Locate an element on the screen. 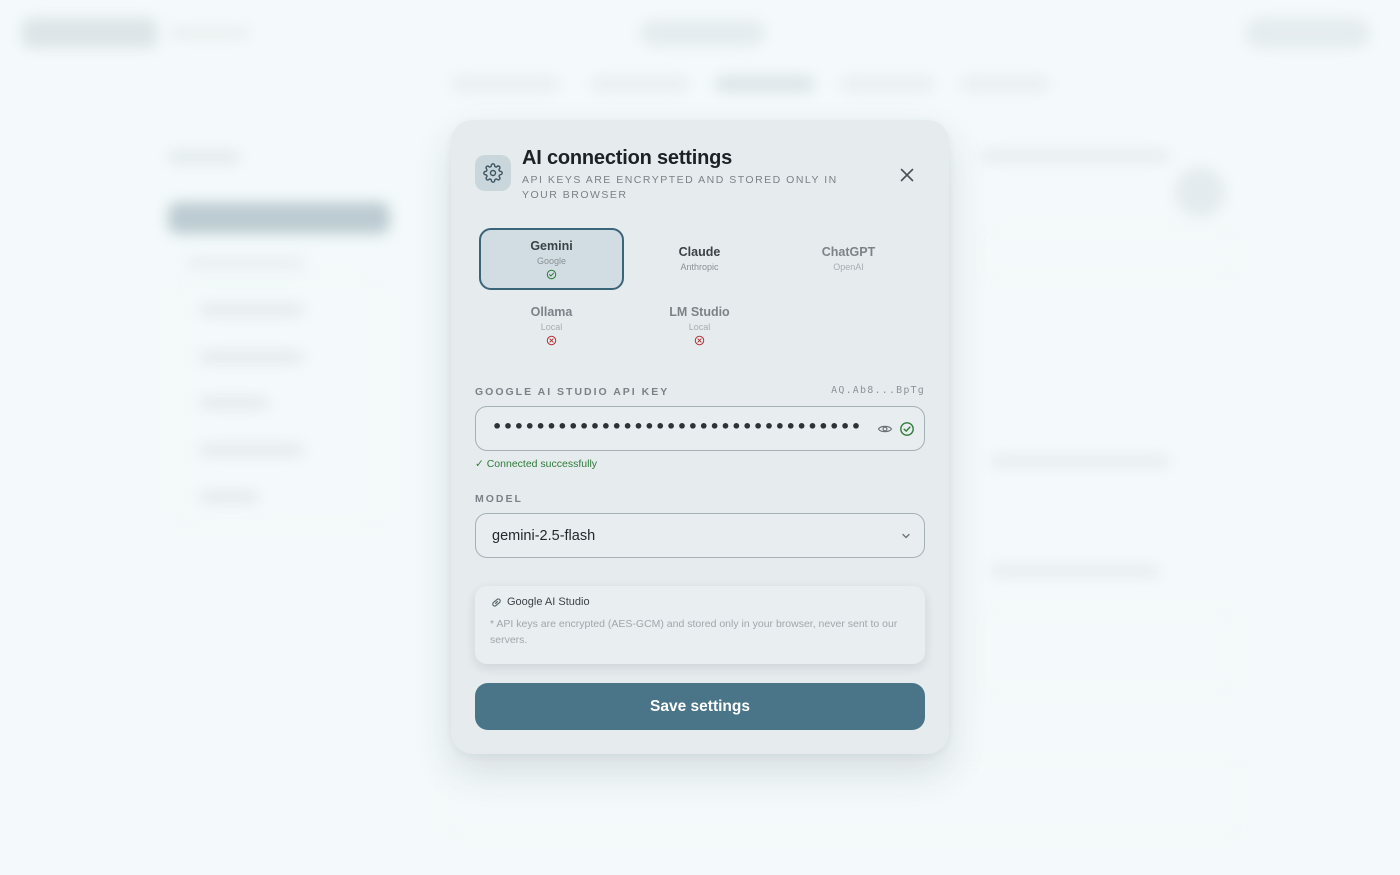 This screenshot has width=1400, height=875. background-sidebar-title is located at coordinates (204, 157).